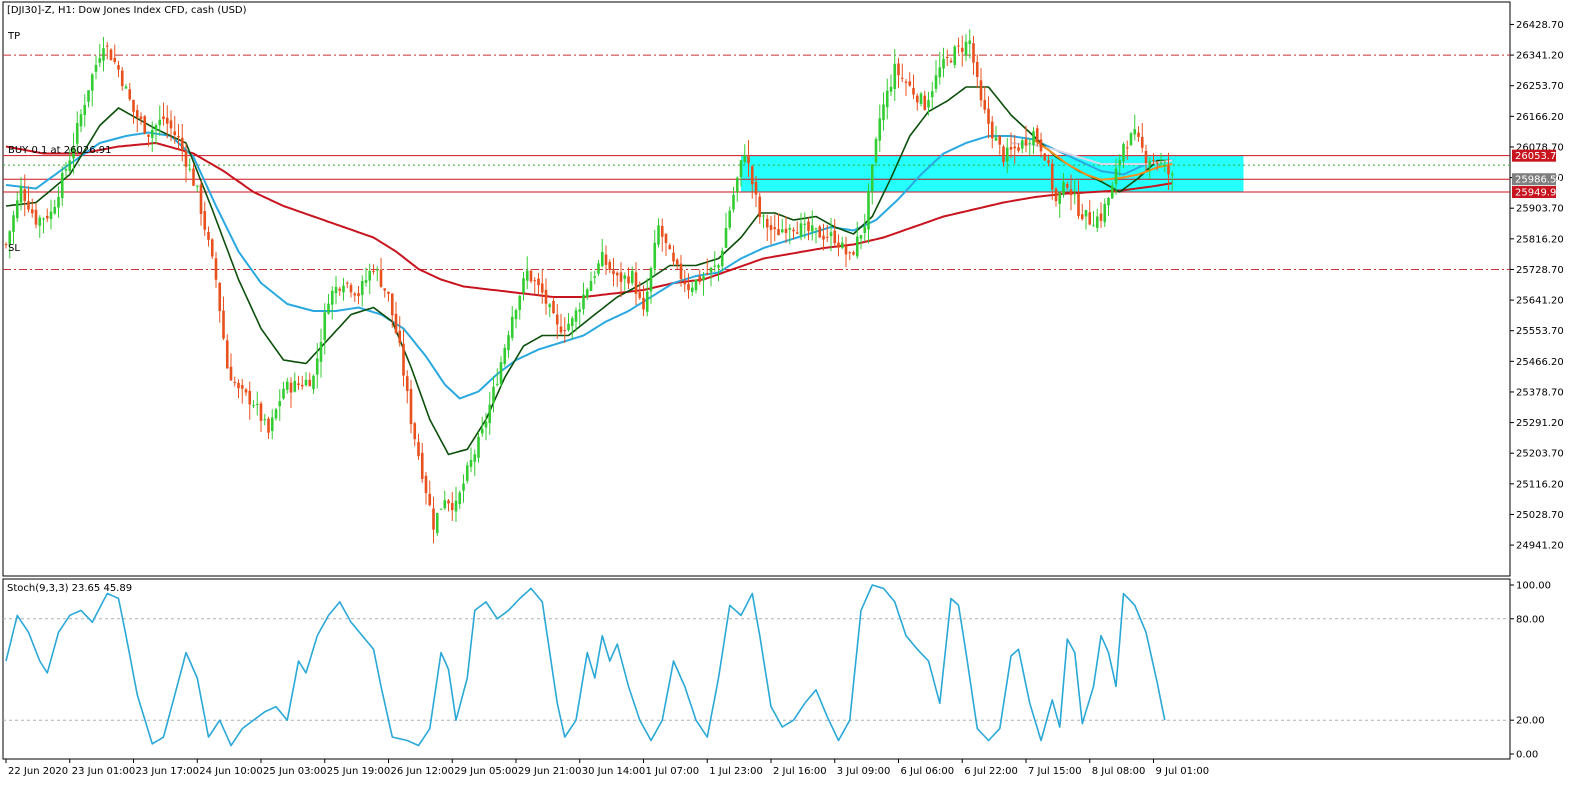 This screenshot has height=799, width=1594. I want to click on price-tick-label: 25291.20, so click(1540, 423).